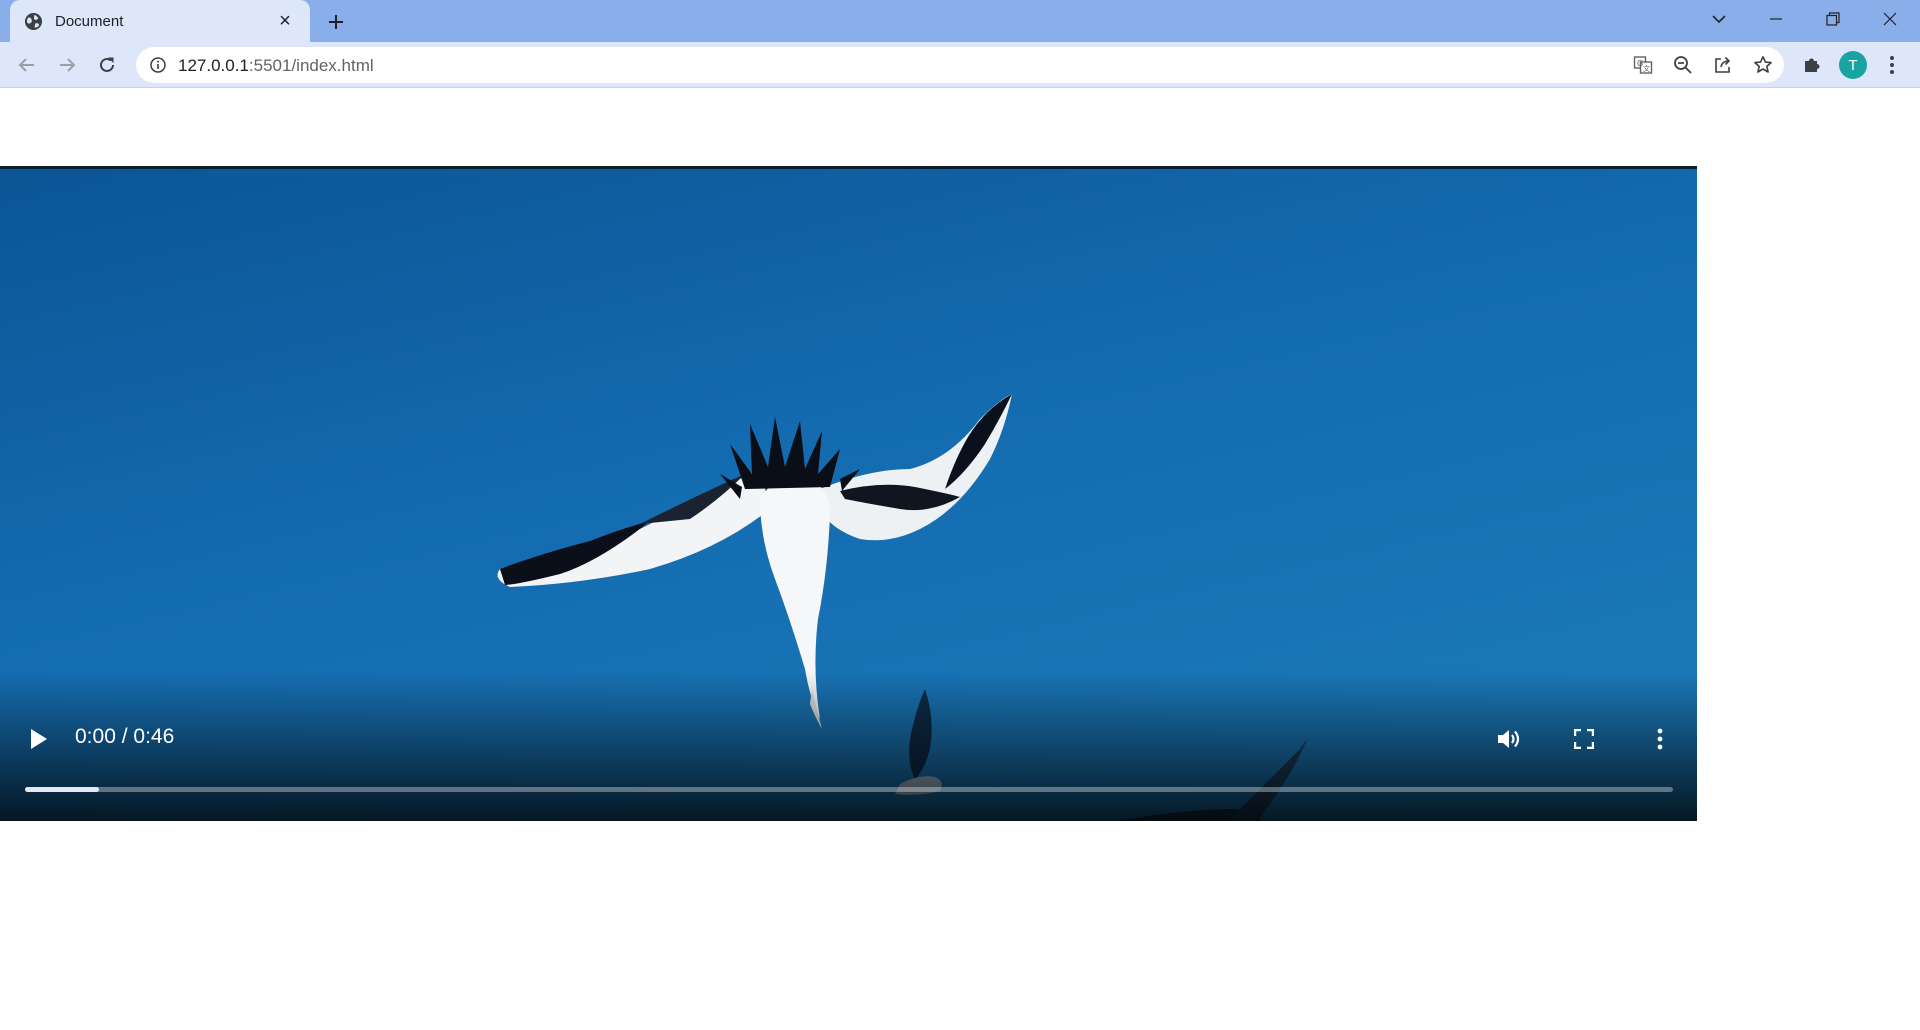 This screenshot has width=1920, height=1030. I want to click on more-options-icon, so click(1660, 739).